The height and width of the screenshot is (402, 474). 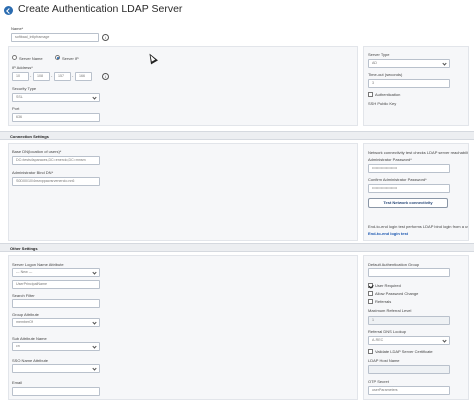 I want to click on connection-settings-header: Connection Settings, so click(x=237, y=135).